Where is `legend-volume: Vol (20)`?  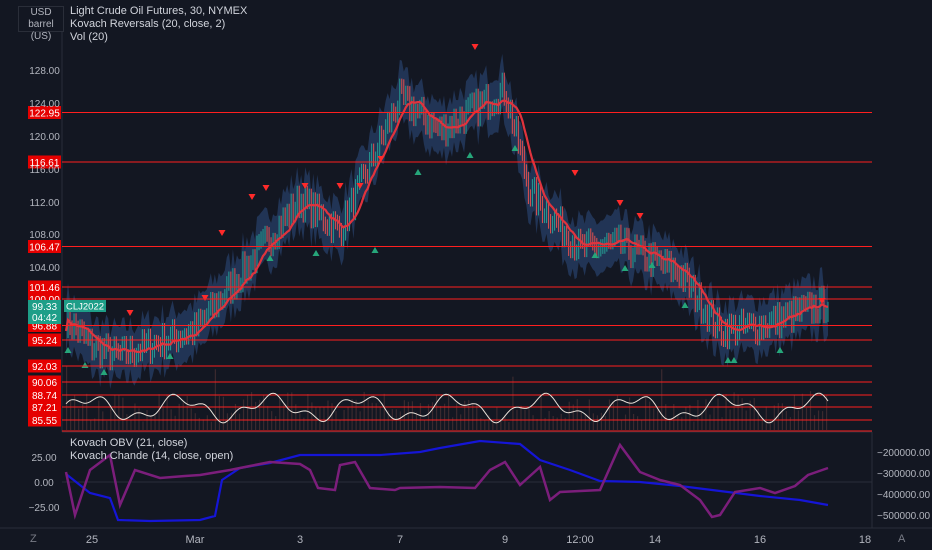
legend-volume: Vol (20) is located at coordinates (89, 37).